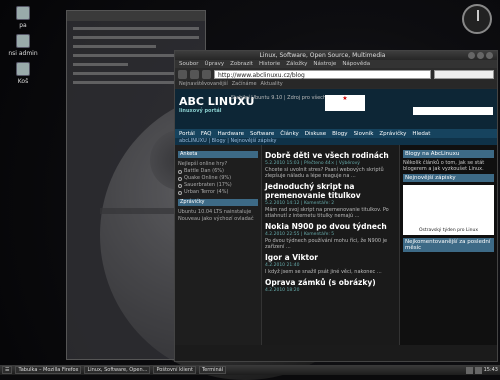 The width and height of the screenshot is (500, 380). I want to click on taskbar-item: Poštovní klient, so click(174, 370).